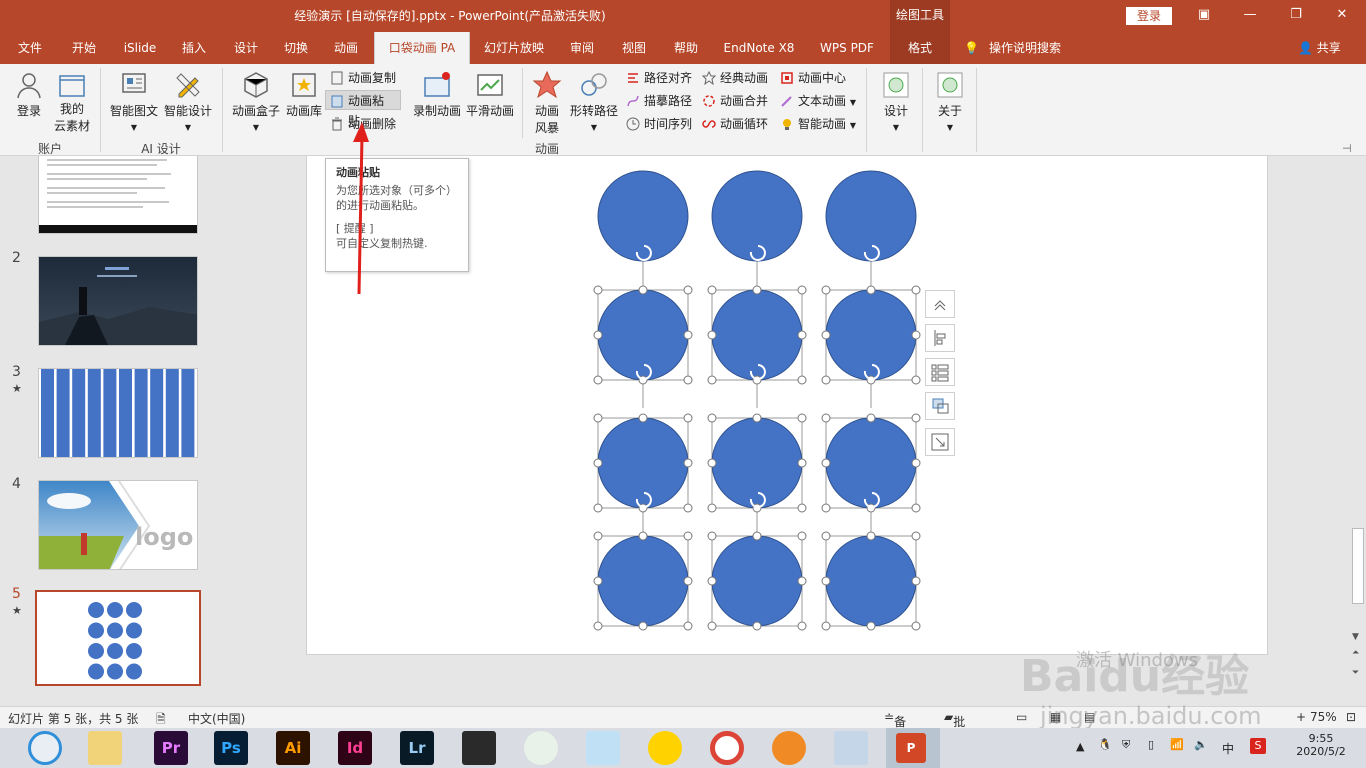 The height and width of the screenshot is (768, 1366). Describe the element at coordinates (1149, 16) in the screenshot. I see `login-button: 登录` at that location.